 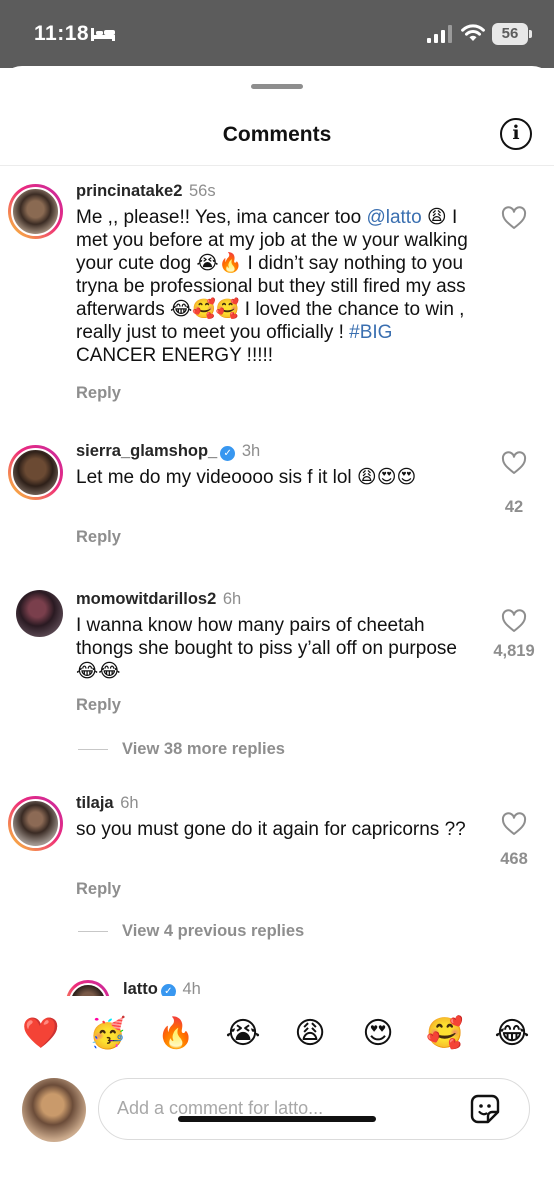 What do you see at coordinates (191, 931) in the screenshot?
I see `view-replies-button: View 4 previous replies` at bounding box center [191, 931].